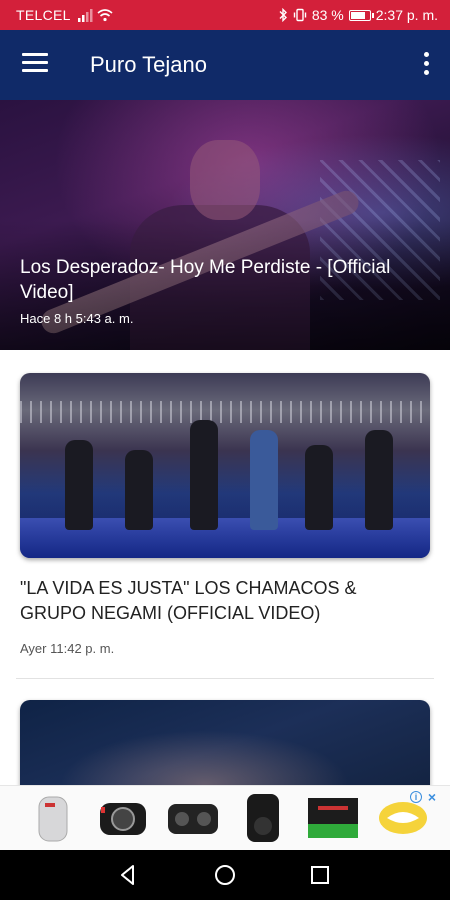  What do you see at coordinates (263, 818) in the screenshot?
I see `party-speaker-product` at bounding box center [263, 818].